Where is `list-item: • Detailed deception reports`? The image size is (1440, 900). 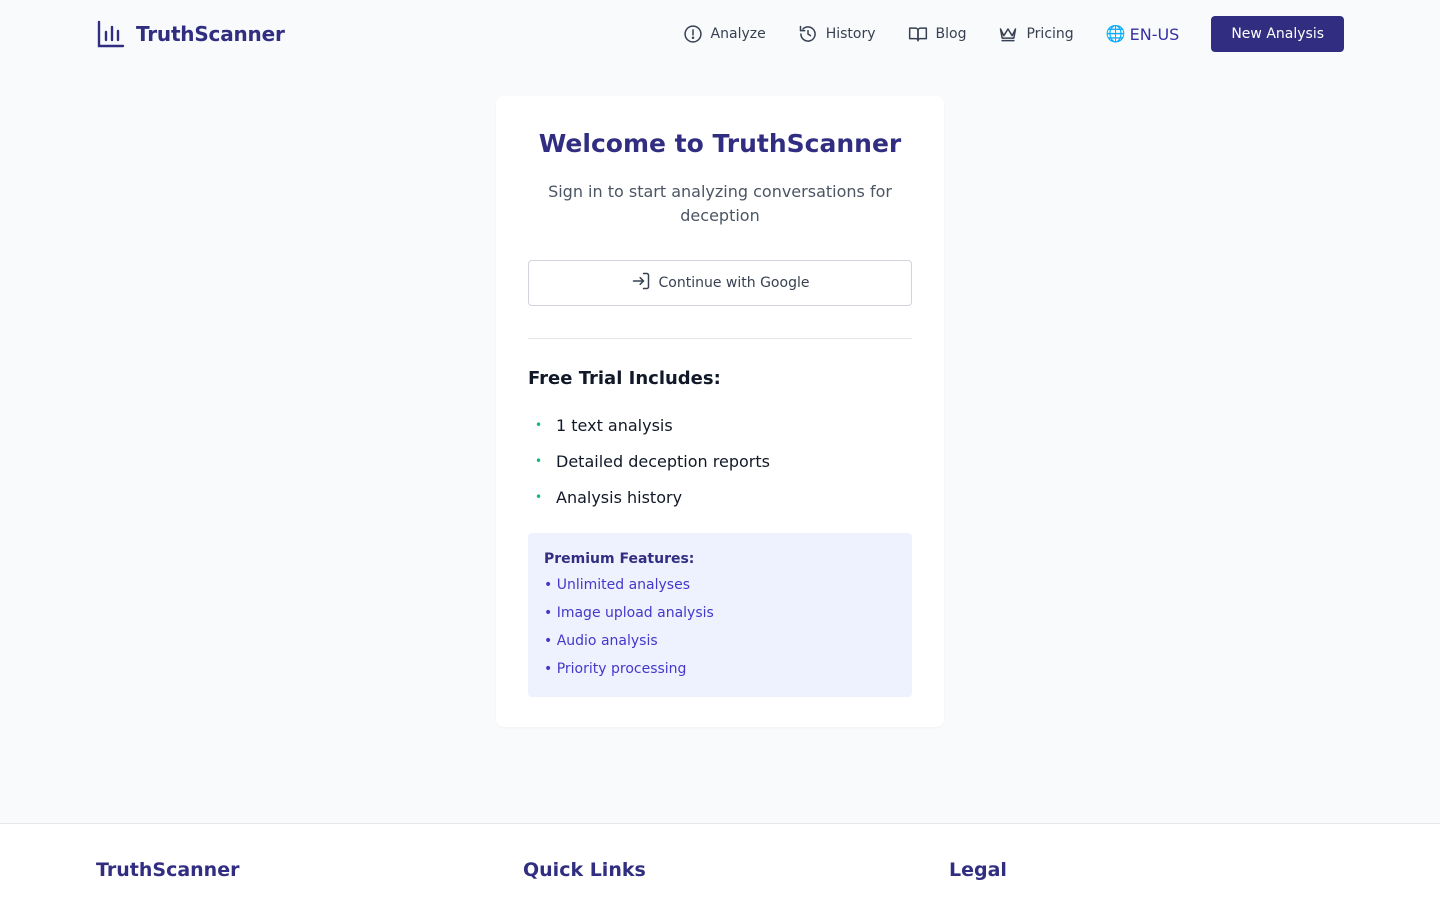
list-item: • Detailed deception reports is located at coordinates (720, 461).